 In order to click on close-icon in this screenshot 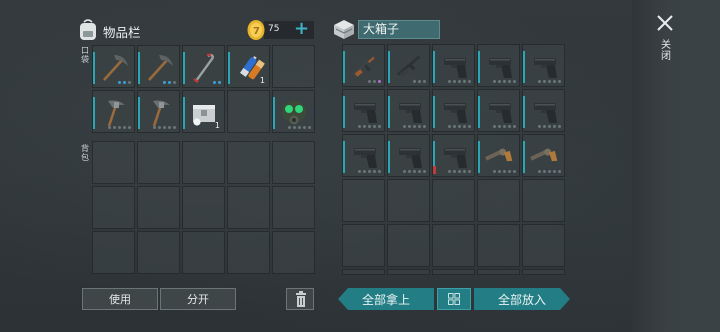, I will do `click(665, 23)`.